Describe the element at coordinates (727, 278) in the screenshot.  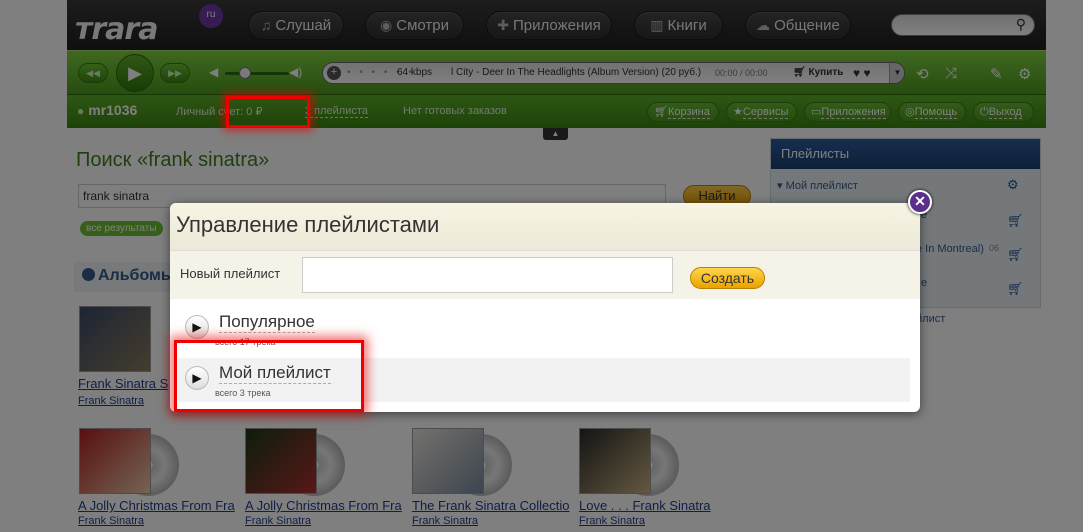
I see `create-button: Создать` at that location.